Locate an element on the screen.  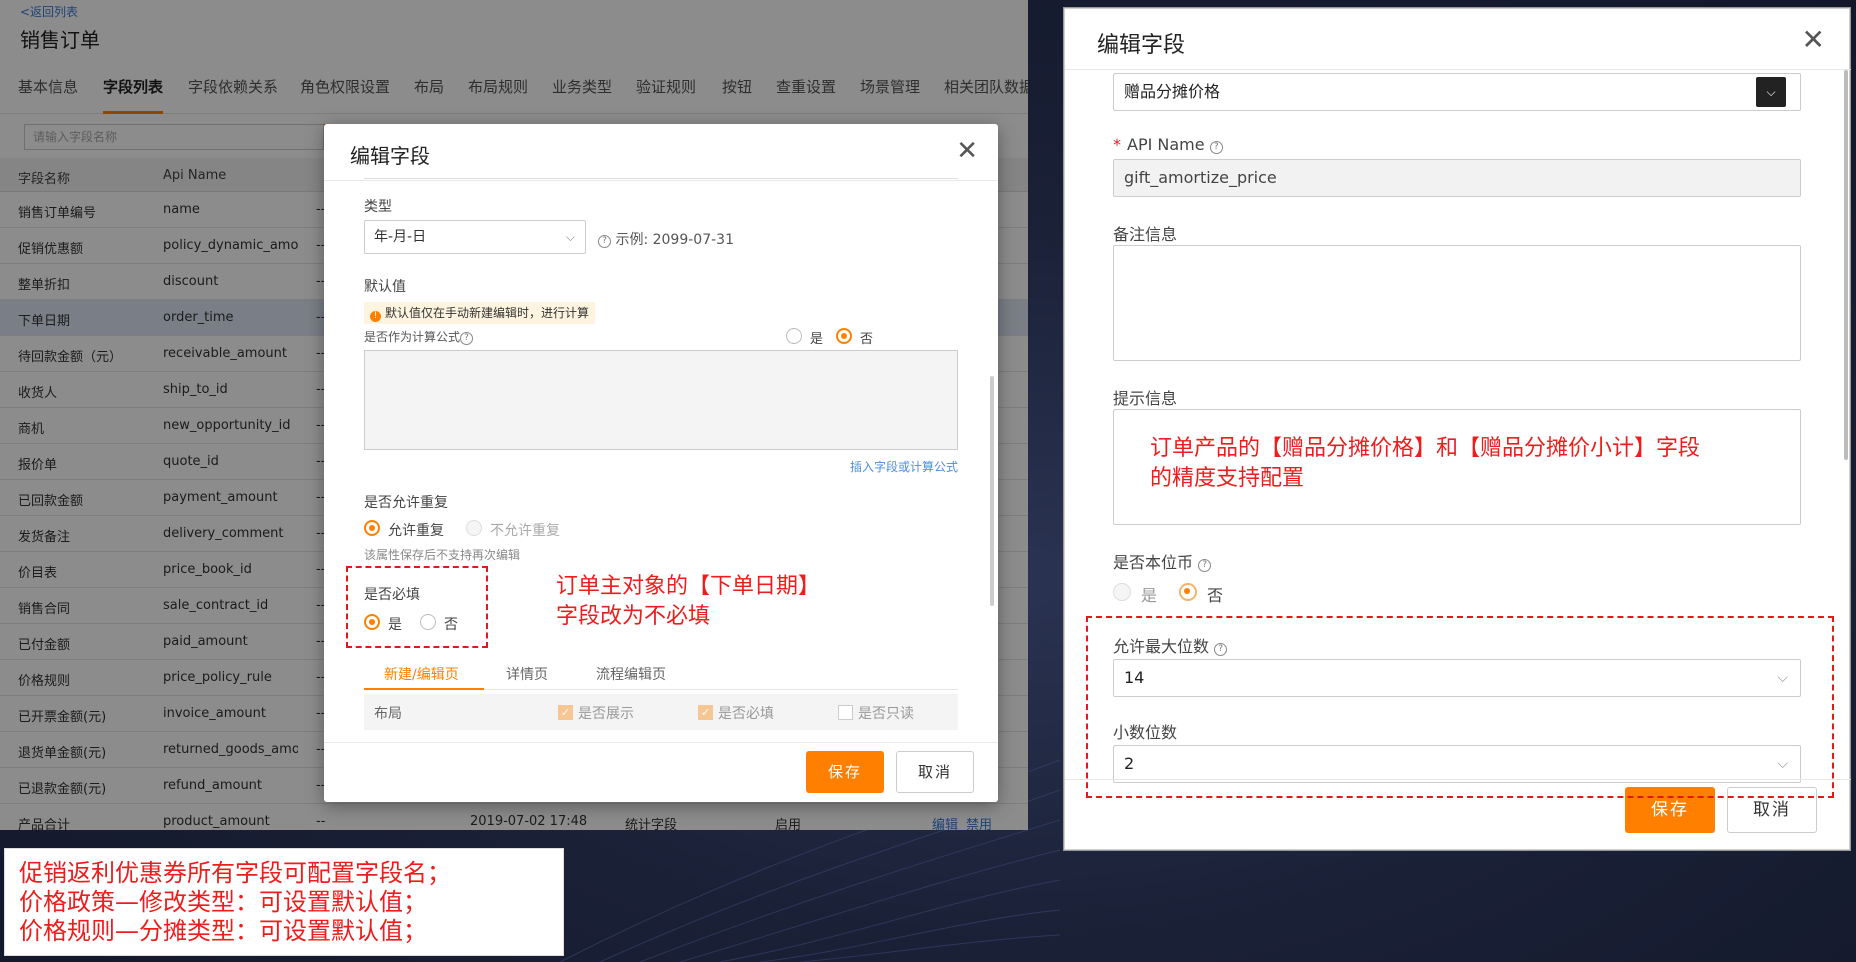
note-line: 价格政策—修改类型：可设置默认值； is located at coordinates (223, 902).